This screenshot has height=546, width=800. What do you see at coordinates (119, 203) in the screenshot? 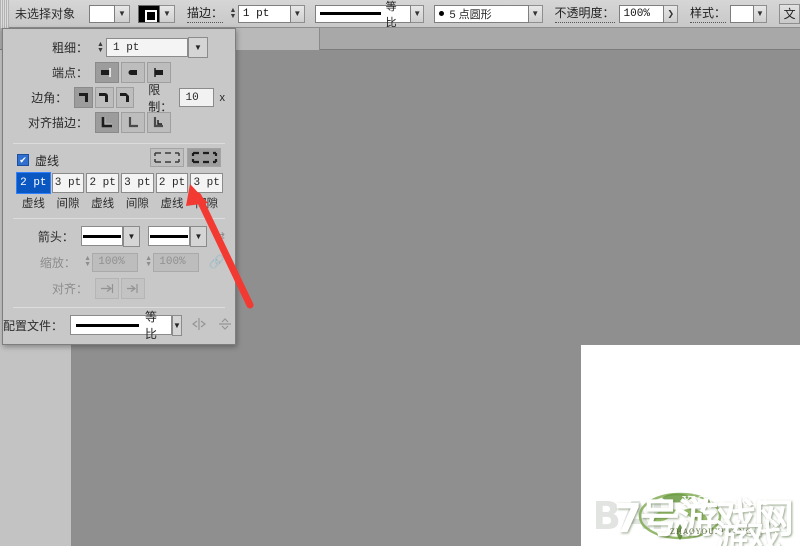
I see `dash-captions-row: 虚线 间隙 虚线 间隙 虚线 间隙` at bounding box center [119, 203].